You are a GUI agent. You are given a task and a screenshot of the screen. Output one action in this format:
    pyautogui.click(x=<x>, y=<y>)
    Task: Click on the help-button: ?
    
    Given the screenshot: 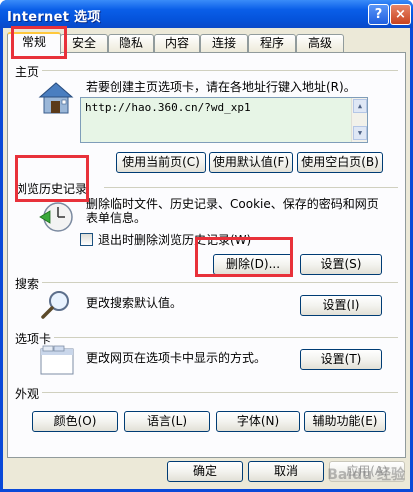 What is the action you would take?
    pyautogui.click(x=378, y=14)
    